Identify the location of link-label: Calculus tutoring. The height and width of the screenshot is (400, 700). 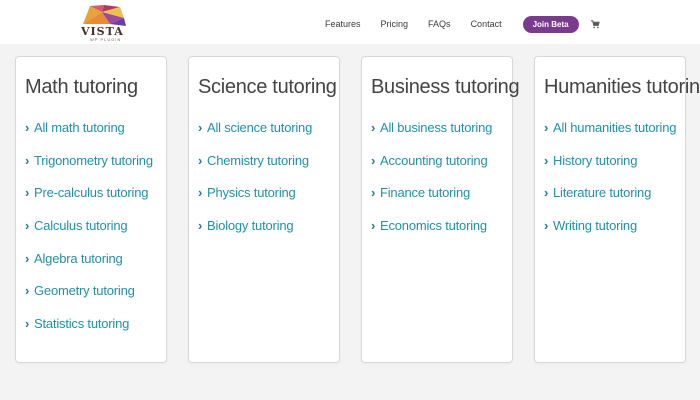
(81, 226).